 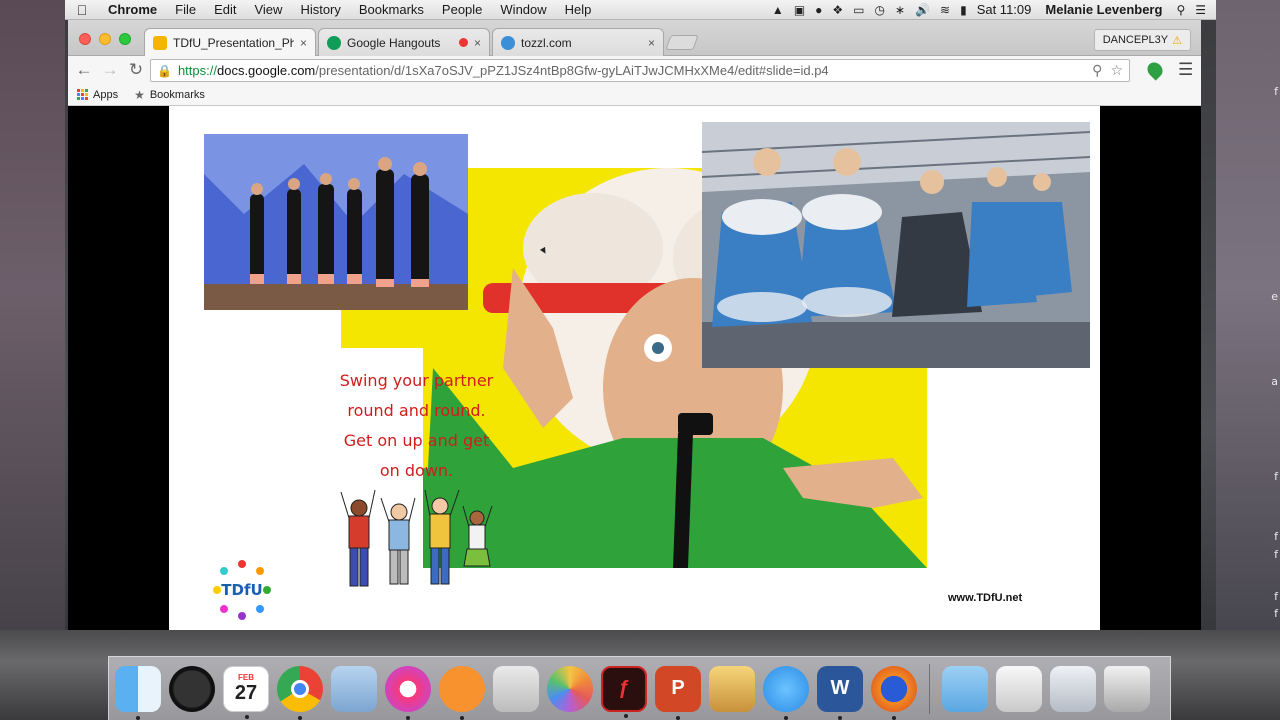 What do you see at coordinates (246, 677) in the screenshot?
I see `calendar-month: FEB` at bounding box center [246, 677].